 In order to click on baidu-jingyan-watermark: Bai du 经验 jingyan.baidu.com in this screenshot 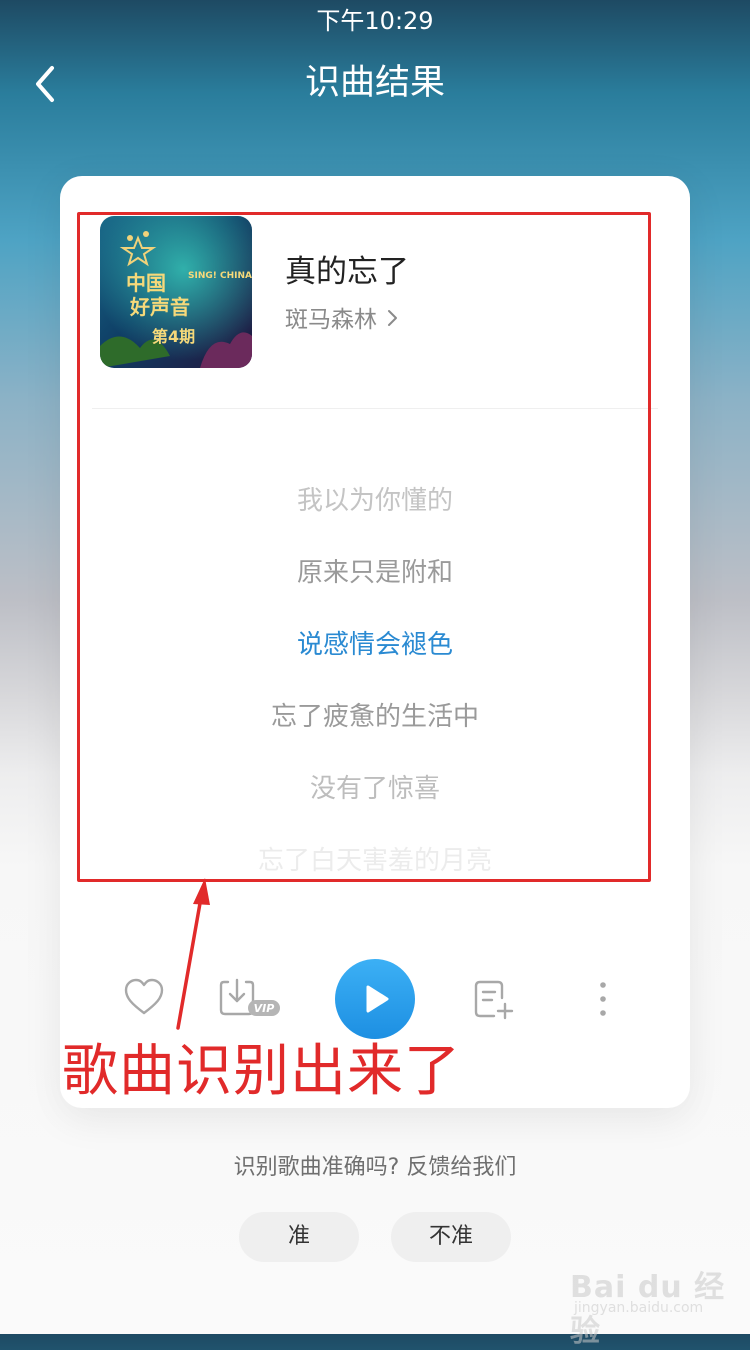, I will do `click(650, 1299)`.